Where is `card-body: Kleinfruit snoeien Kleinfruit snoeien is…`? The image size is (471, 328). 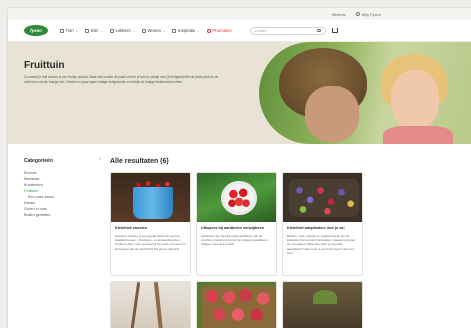 card-body: Kleinfruit snoeien Kleinfruit snoeien is… is located at coordinates (150, 238).